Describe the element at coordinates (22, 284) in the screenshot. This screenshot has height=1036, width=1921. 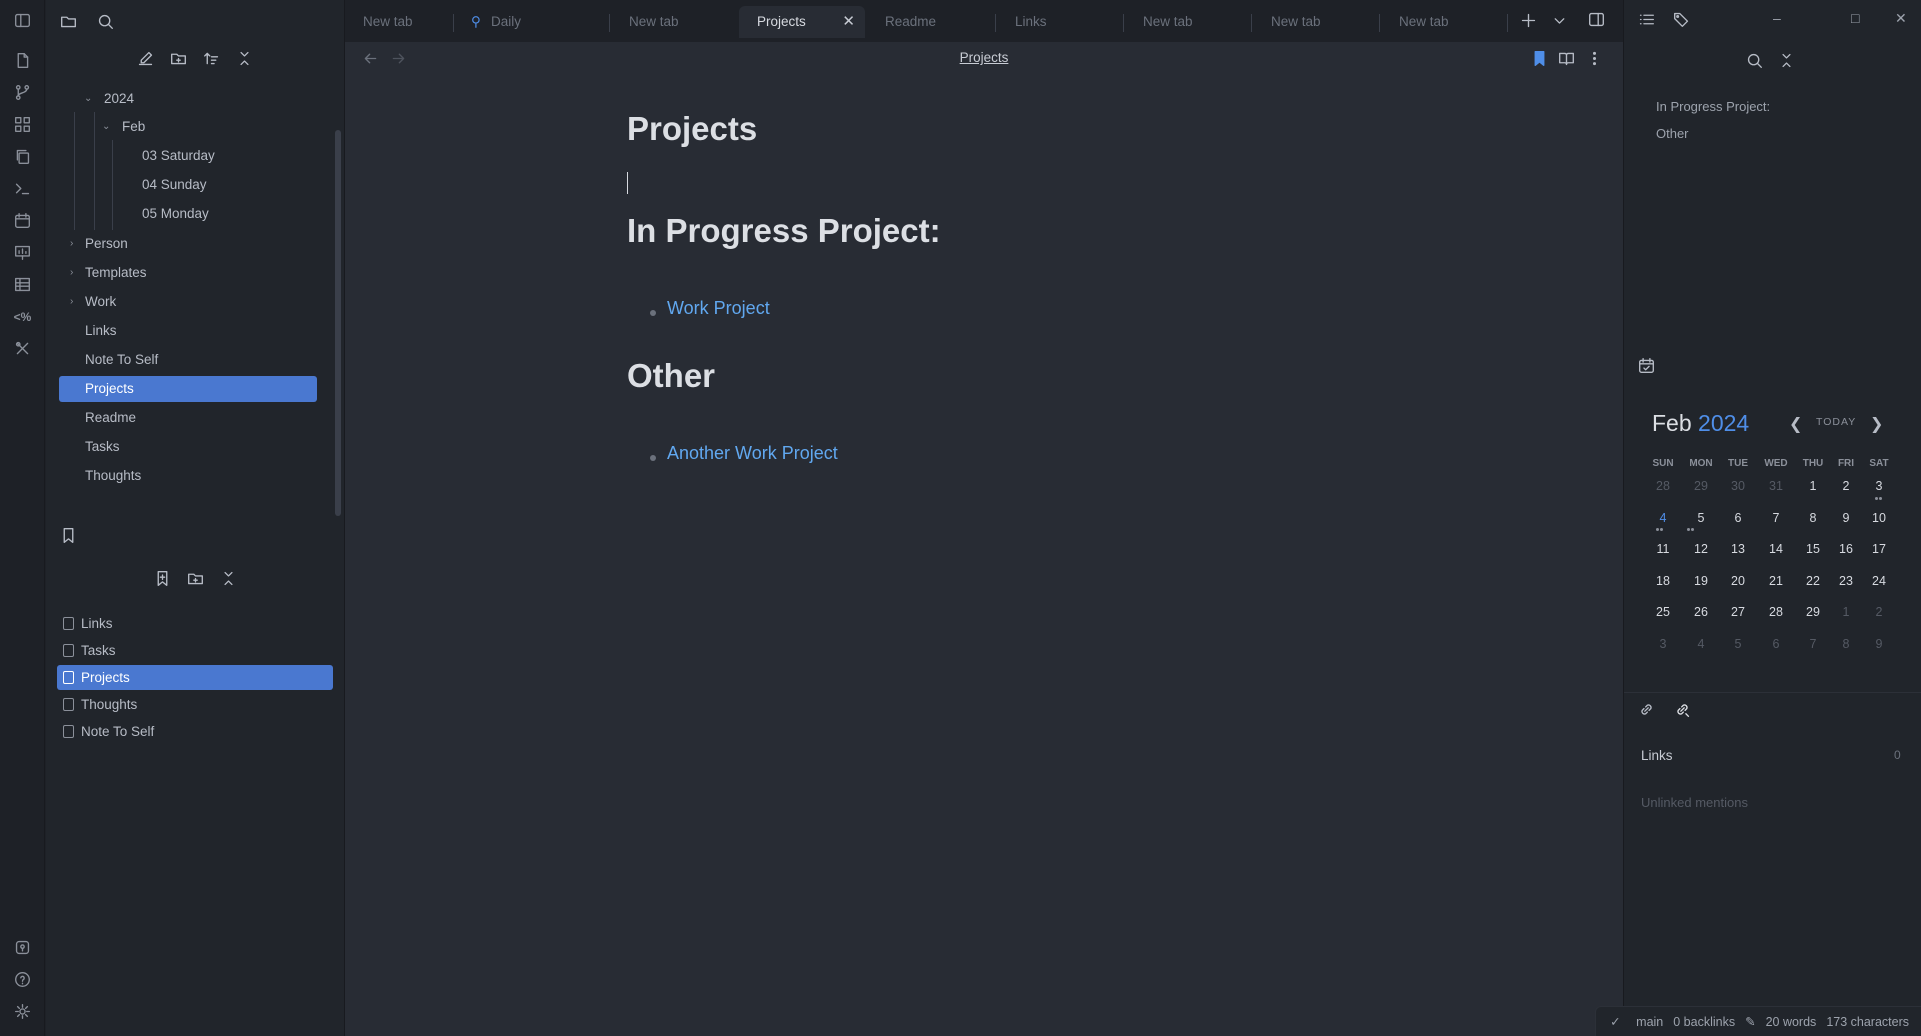
I see `table-icon` at that location.